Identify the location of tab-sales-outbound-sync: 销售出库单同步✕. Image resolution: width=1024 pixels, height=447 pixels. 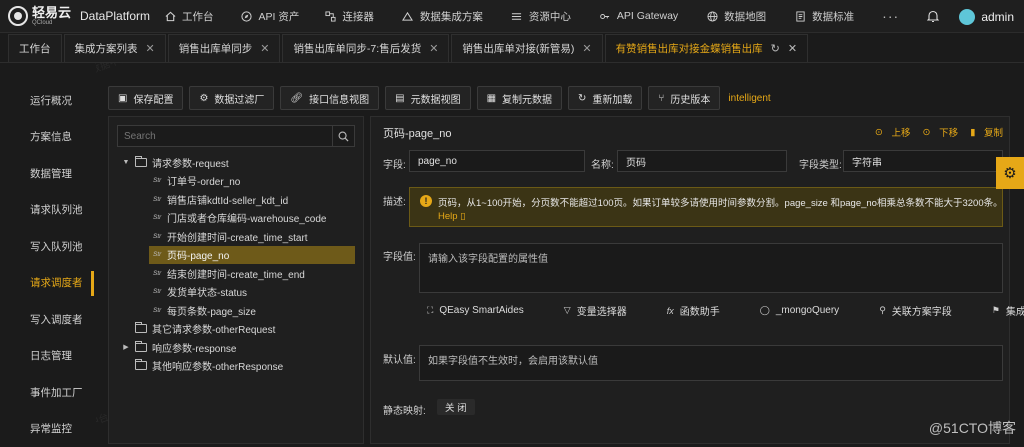
(224, 48).